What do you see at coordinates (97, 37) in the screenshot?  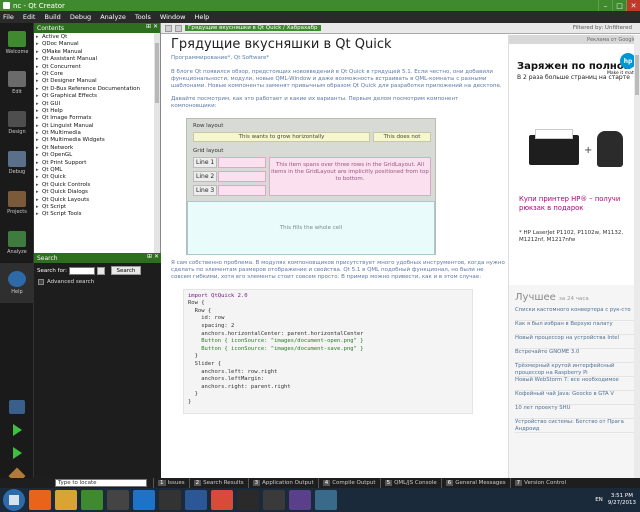 I see `contents-item: ▸ Active Qt` at bounding box center [97, 37].